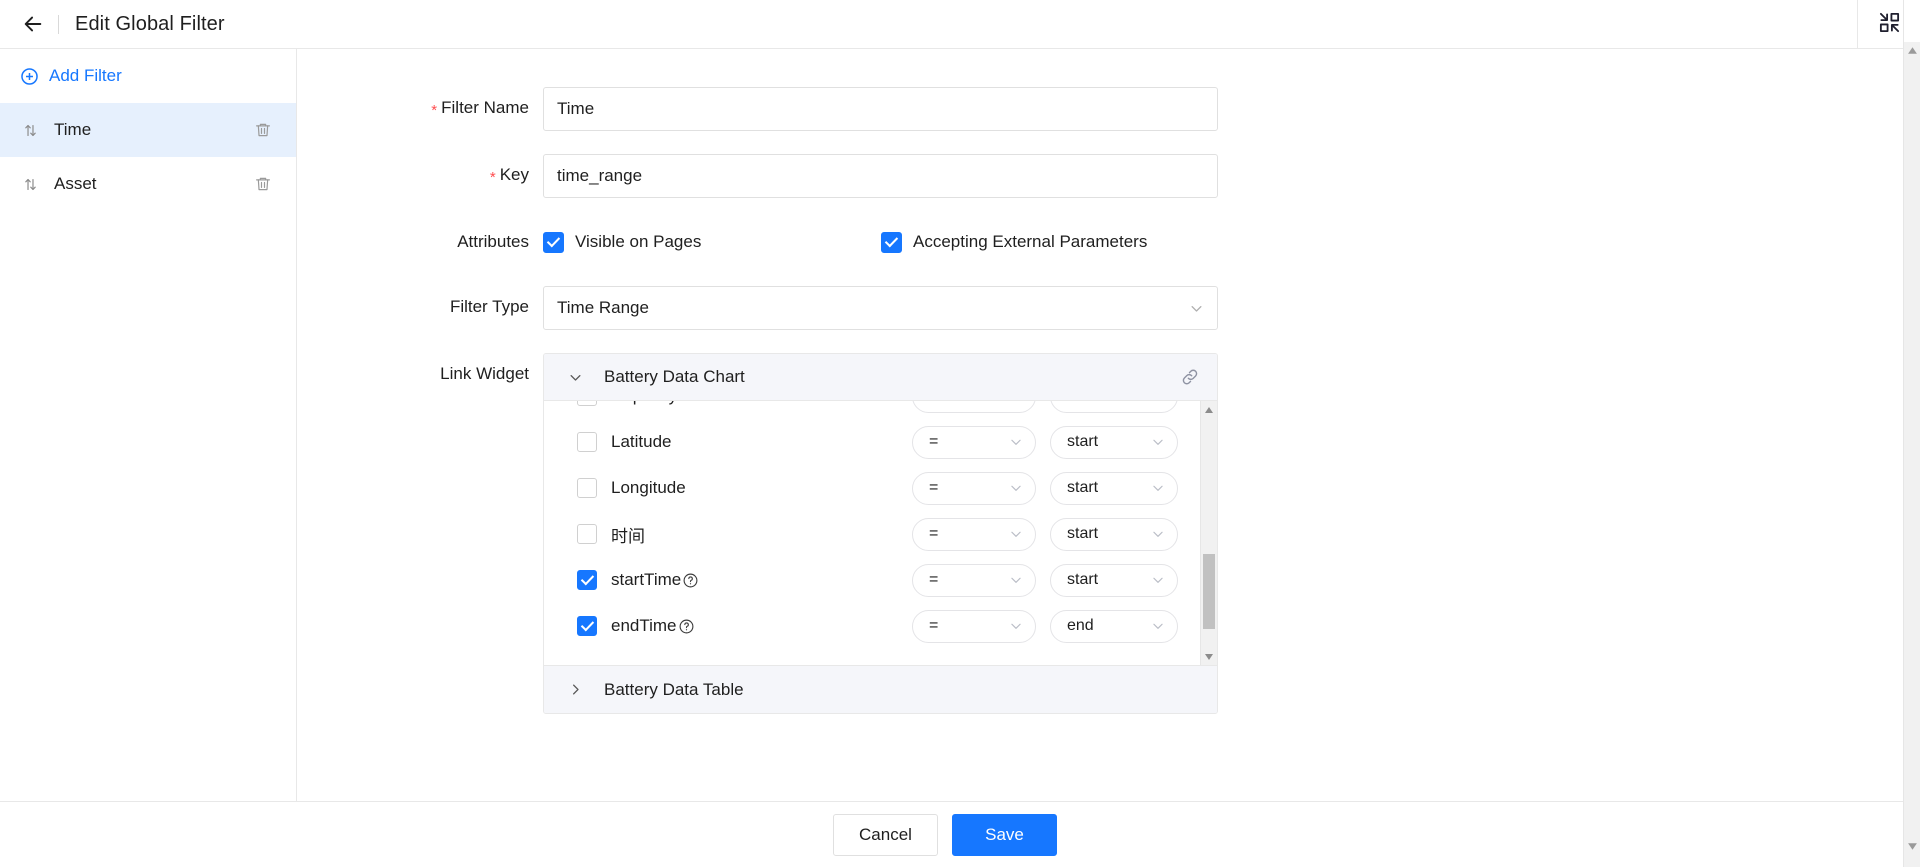 The width and height of the screenshot is (1920, 867). What do you see at coordinates (484, 373) in the screenshot?
I see `link-widget-label: Link Widget` at bounding box center [484, 373].